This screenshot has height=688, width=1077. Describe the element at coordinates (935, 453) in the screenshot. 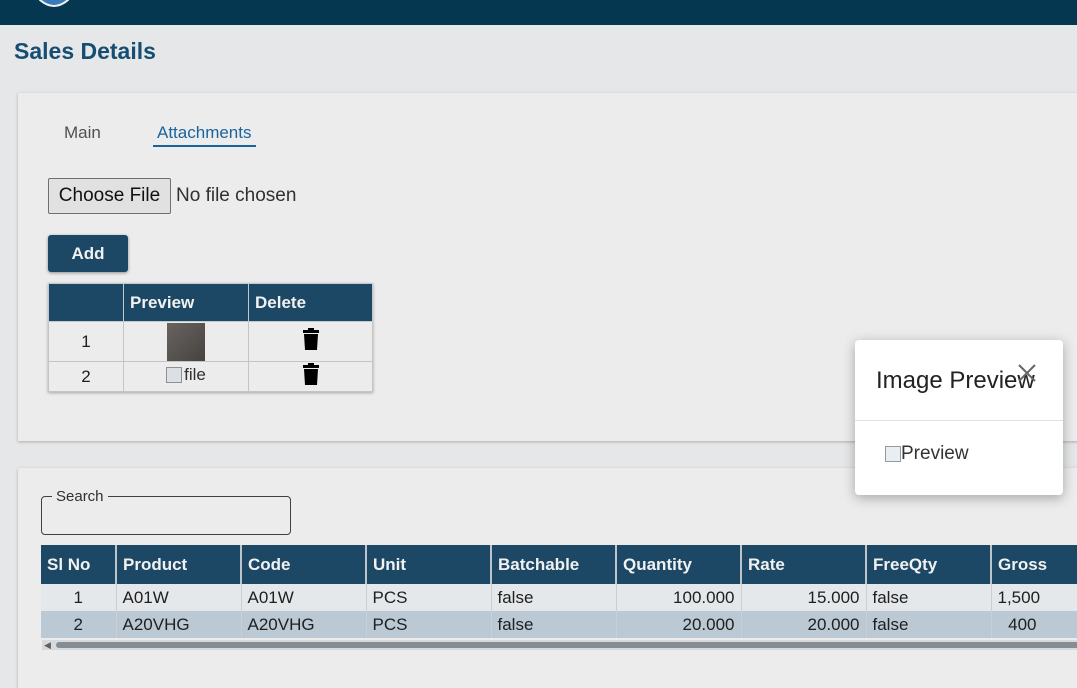

I see `preview-alt-text: Preview` at that location.